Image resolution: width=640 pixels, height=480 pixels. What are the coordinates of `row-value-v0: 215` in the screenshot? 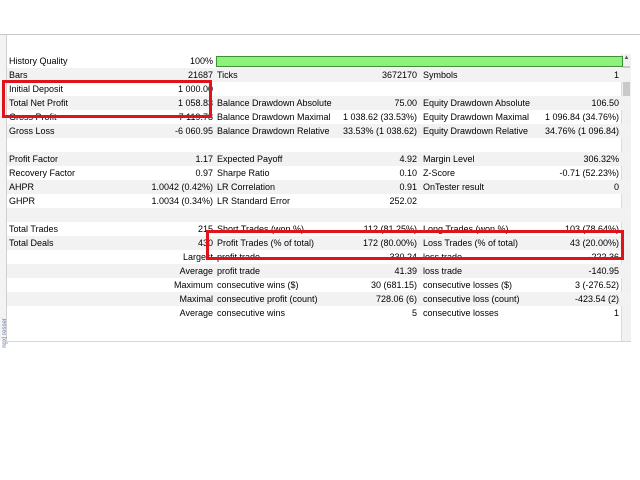 It's located at (205, 229).